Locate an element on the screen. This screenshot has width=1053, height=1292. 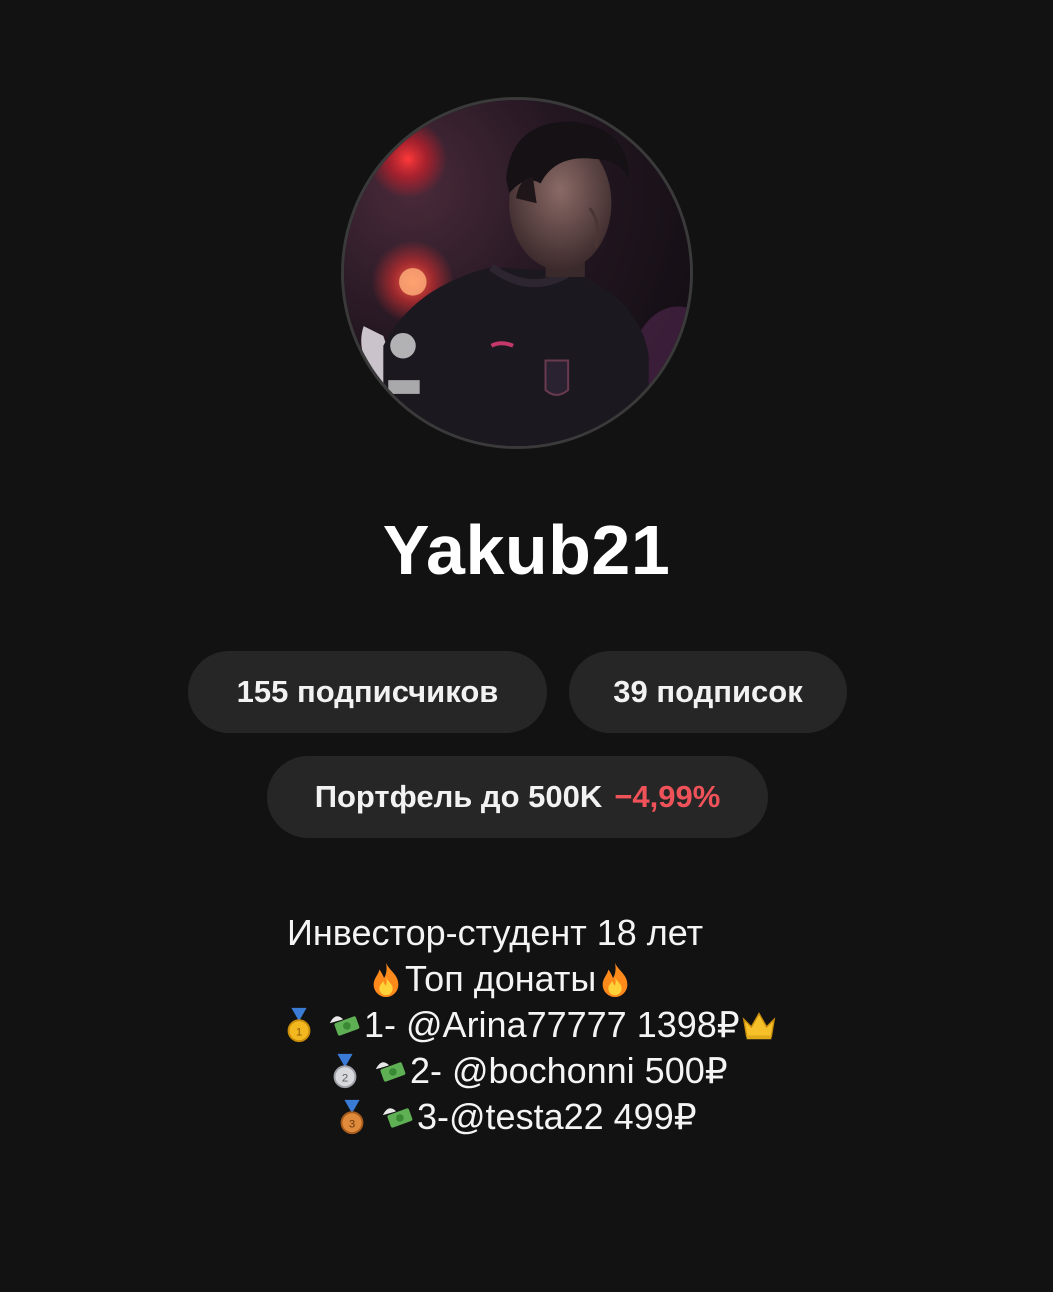
avatar is located at coordinates (517, 273).